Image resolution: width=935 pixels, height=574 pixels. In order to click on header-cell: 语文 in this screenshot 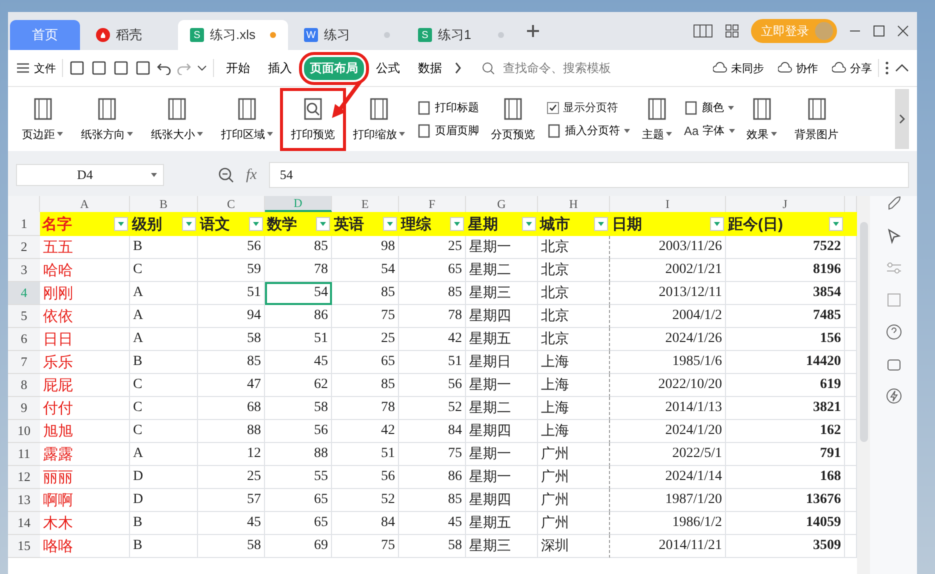, I will do `click(231, 224)`.